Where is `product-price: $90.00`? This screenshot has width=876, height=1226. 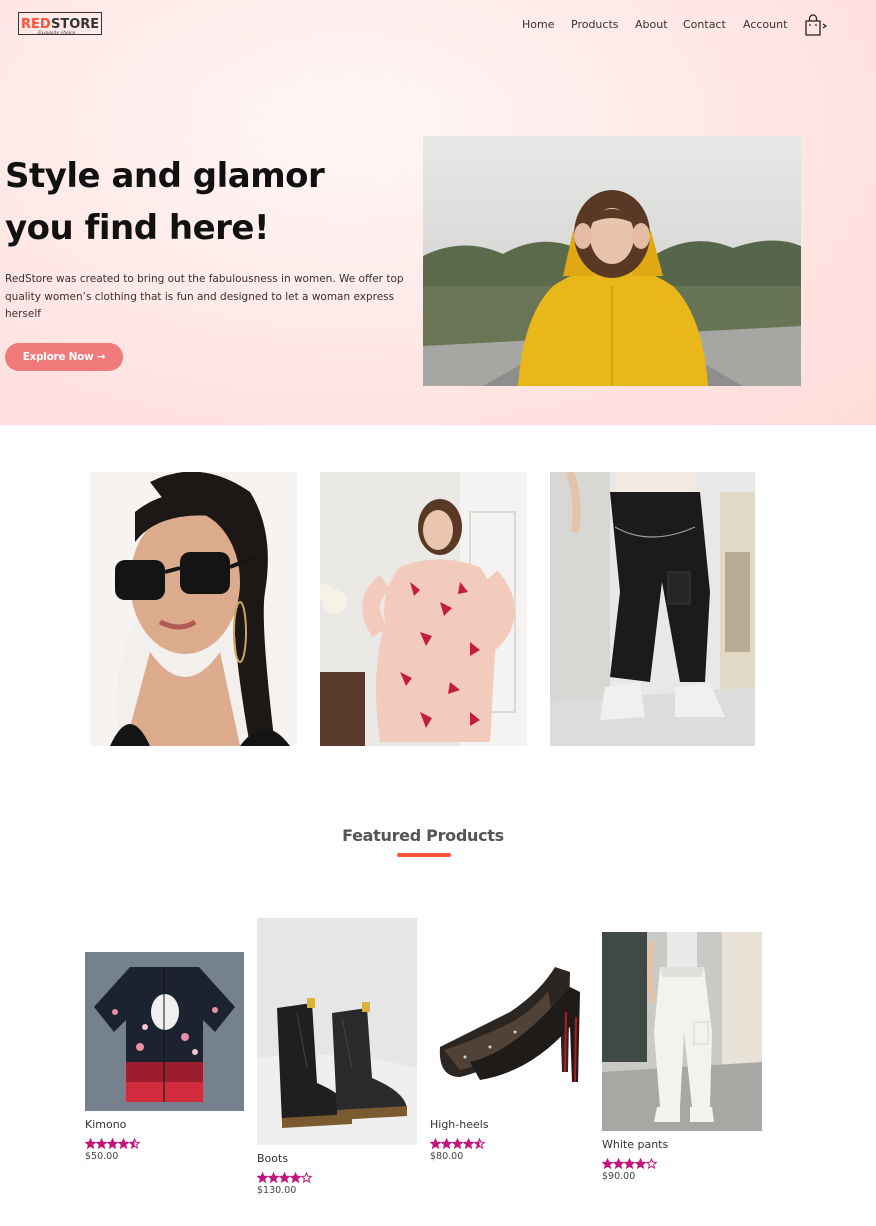 product-price: $90.00 is located at coordinates (619, 1176).